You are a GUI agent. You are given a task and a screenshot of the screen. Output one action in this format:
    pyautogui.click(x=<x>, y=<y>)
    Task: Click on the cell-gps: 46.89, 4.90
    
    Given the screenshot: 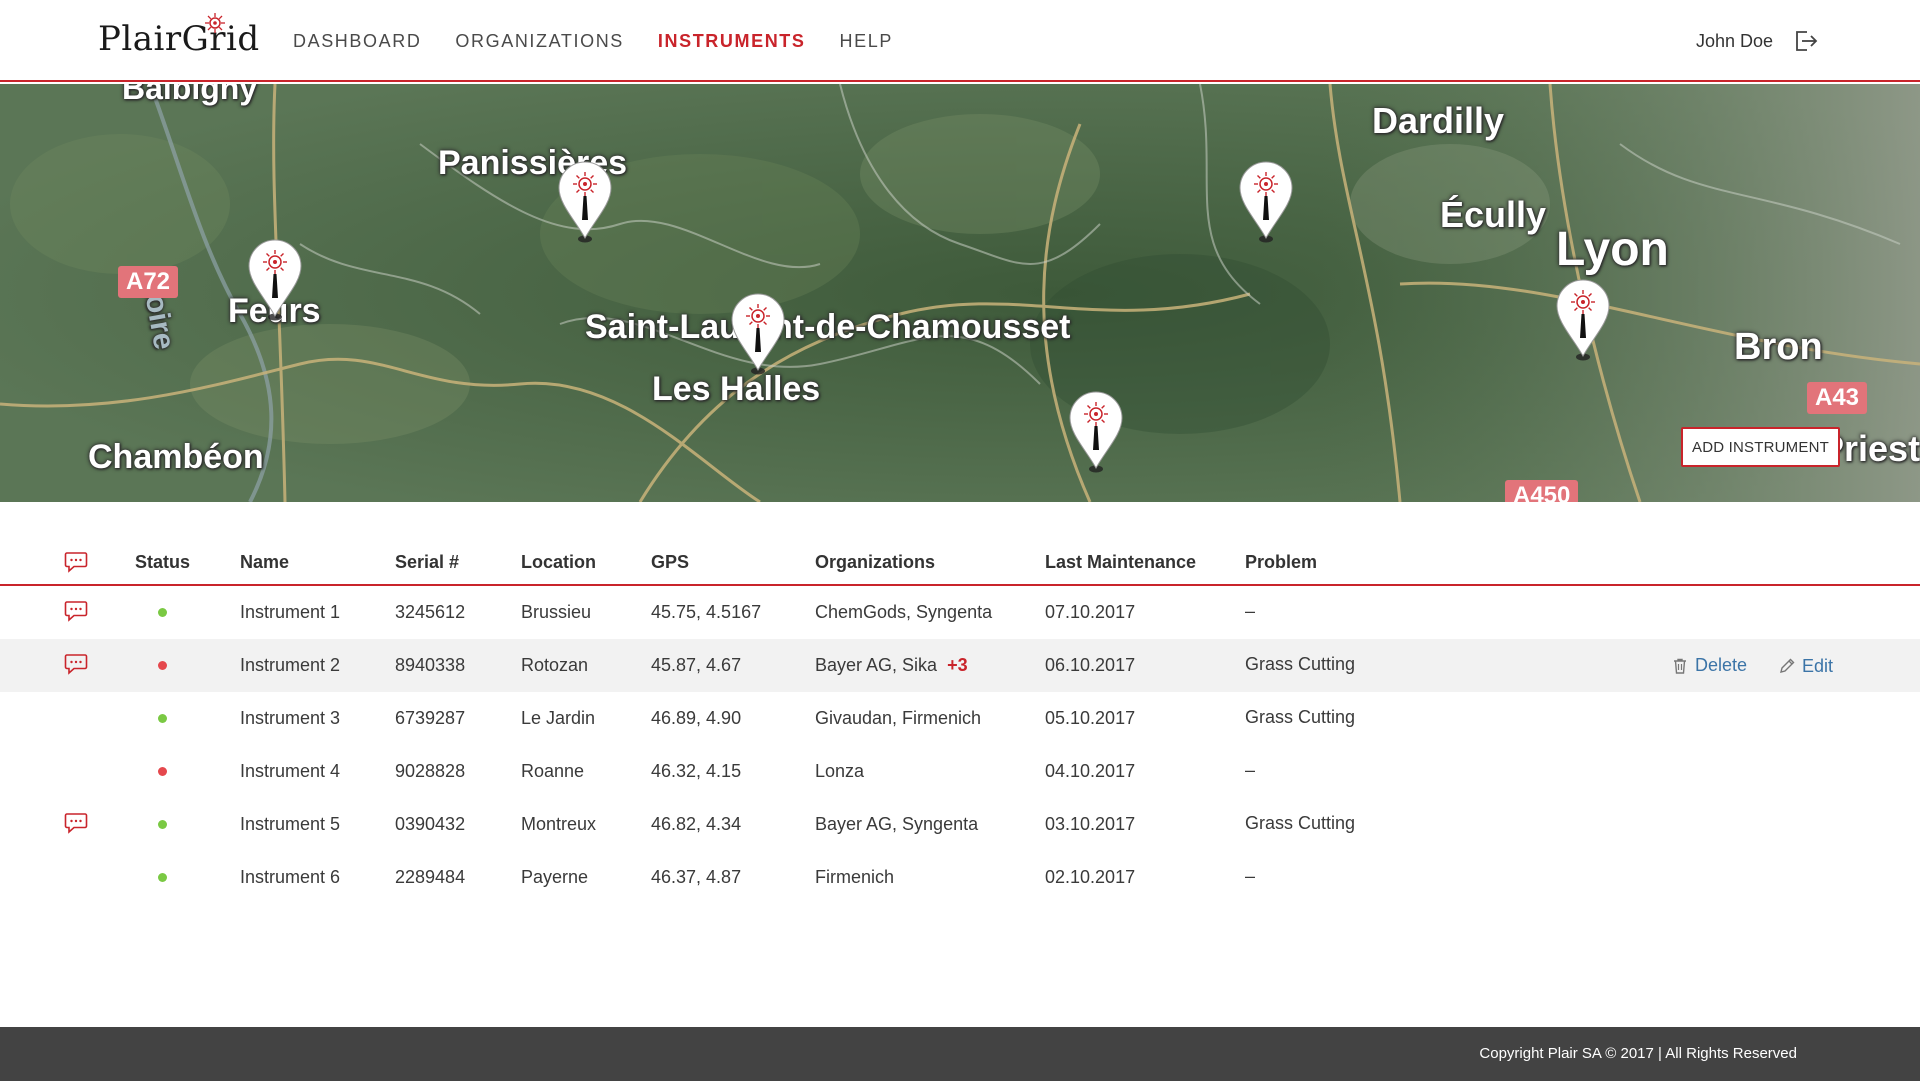 What is the action you would take?
    pyautogui.click(x=696, y=718)
    